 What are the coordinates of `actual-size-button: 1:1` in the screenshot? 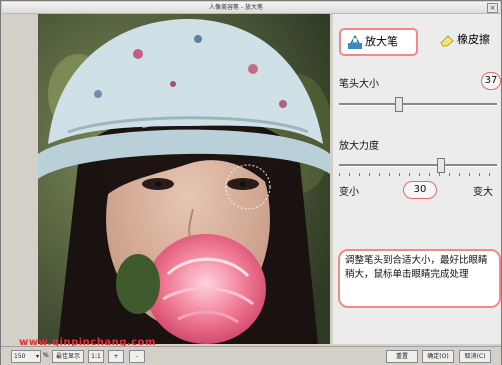 It's located at (96, 356).